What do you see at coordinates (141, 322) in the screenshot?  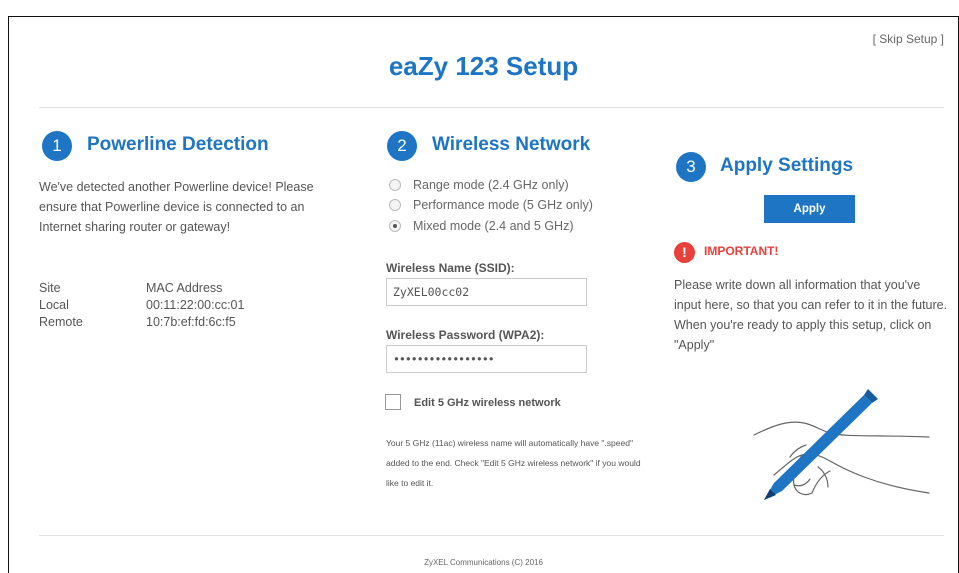 I see `table-row: Remote 10:7b:ef:fd:6c:f5` at bounding box center [141, 322].